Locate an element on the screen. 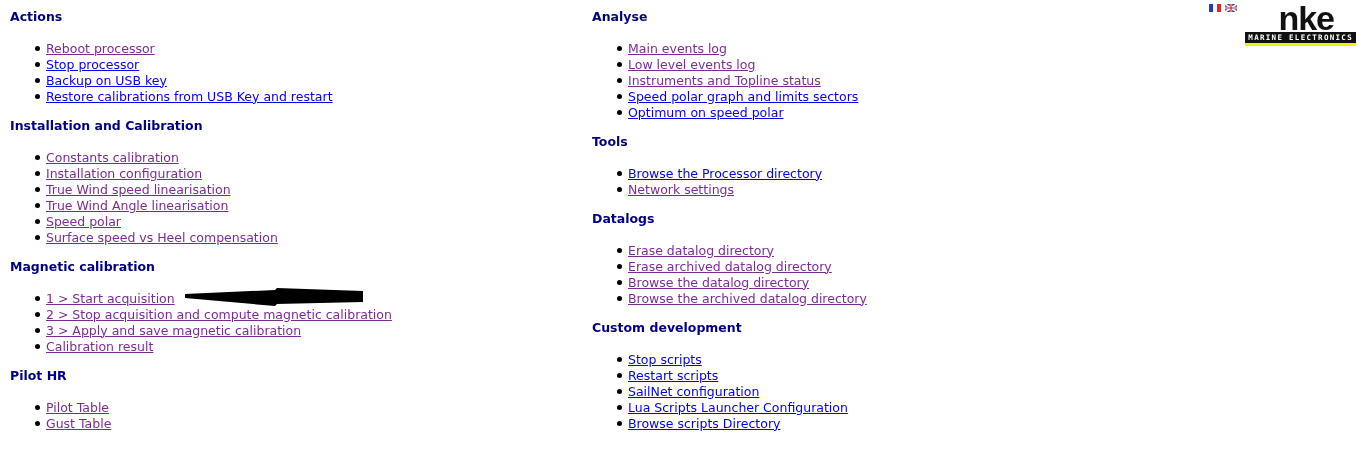 The width and height of the screenshot is (1366, 457). menu-link: Network settings is located at coordinates (681, 189).